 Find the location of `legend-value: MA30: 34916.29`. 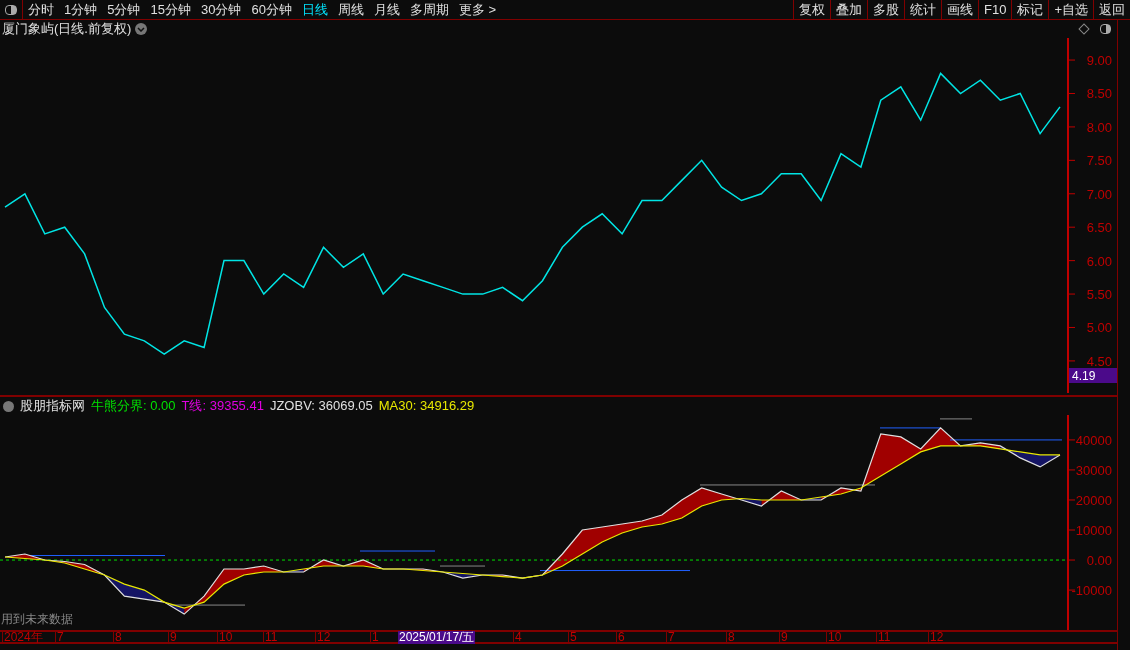

legend-value: MA30: 34916.29 is located at coordinates (426, 406).